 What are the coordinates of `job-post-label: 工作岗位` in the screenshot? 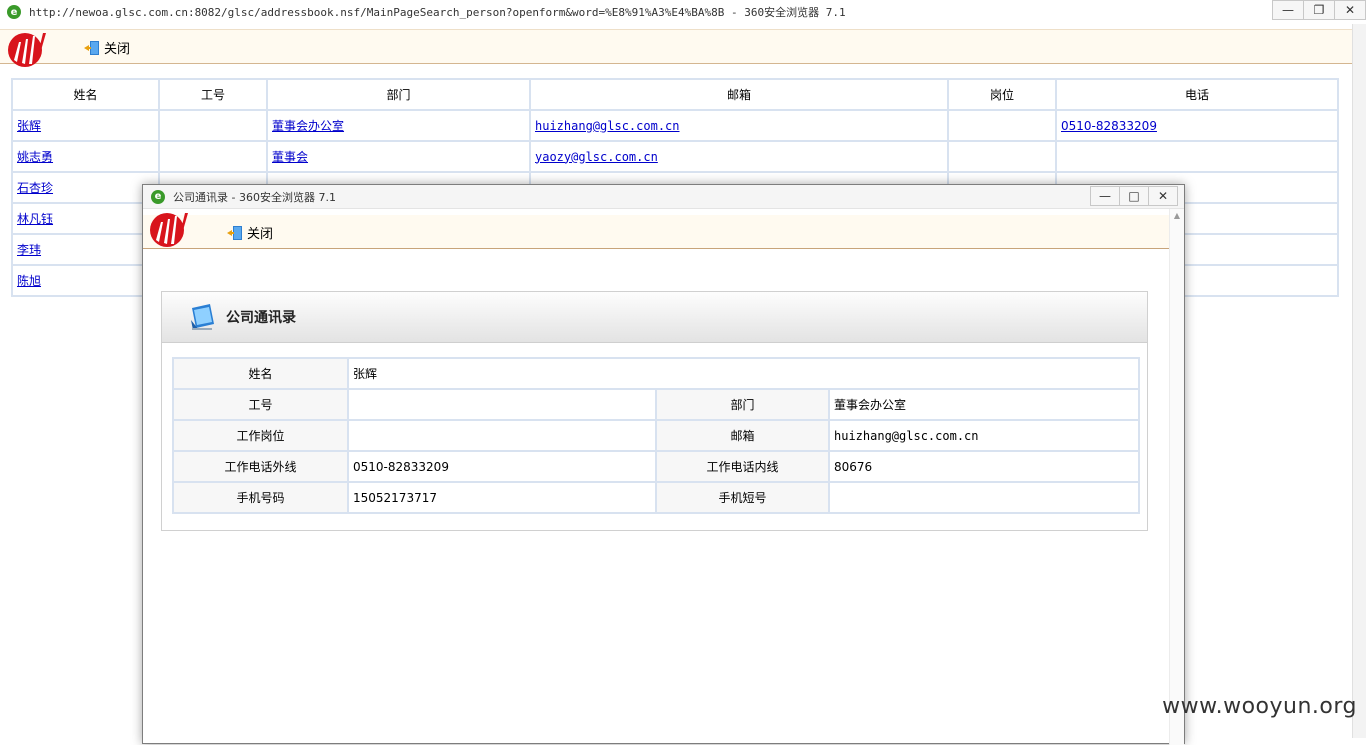 It's located at (260, 435).